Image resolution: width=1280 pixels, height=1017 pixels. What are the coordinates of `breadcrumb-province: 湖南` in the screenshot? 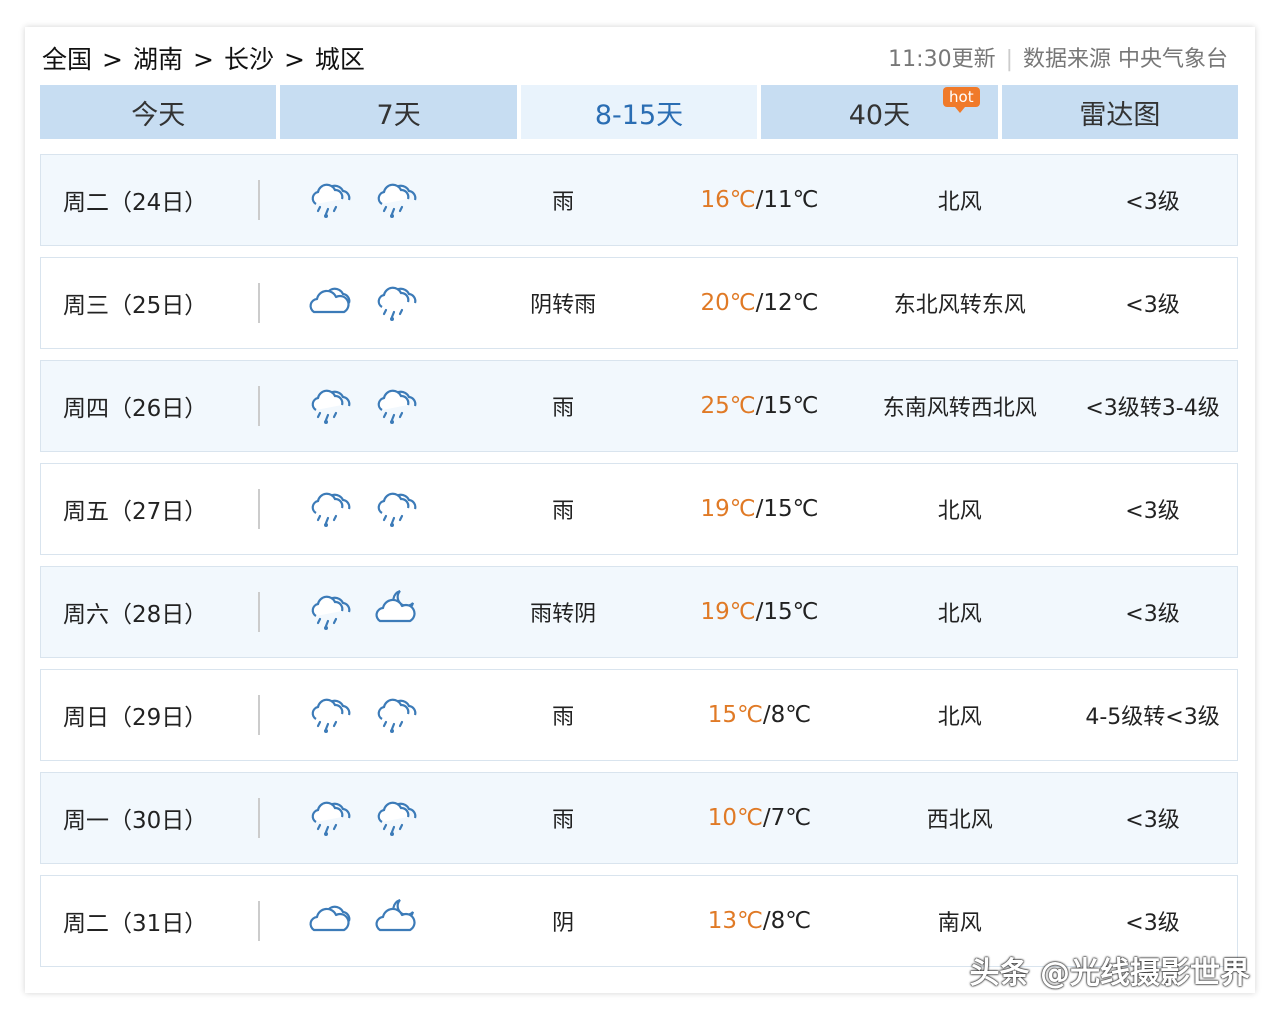 It's located at (158, 60).